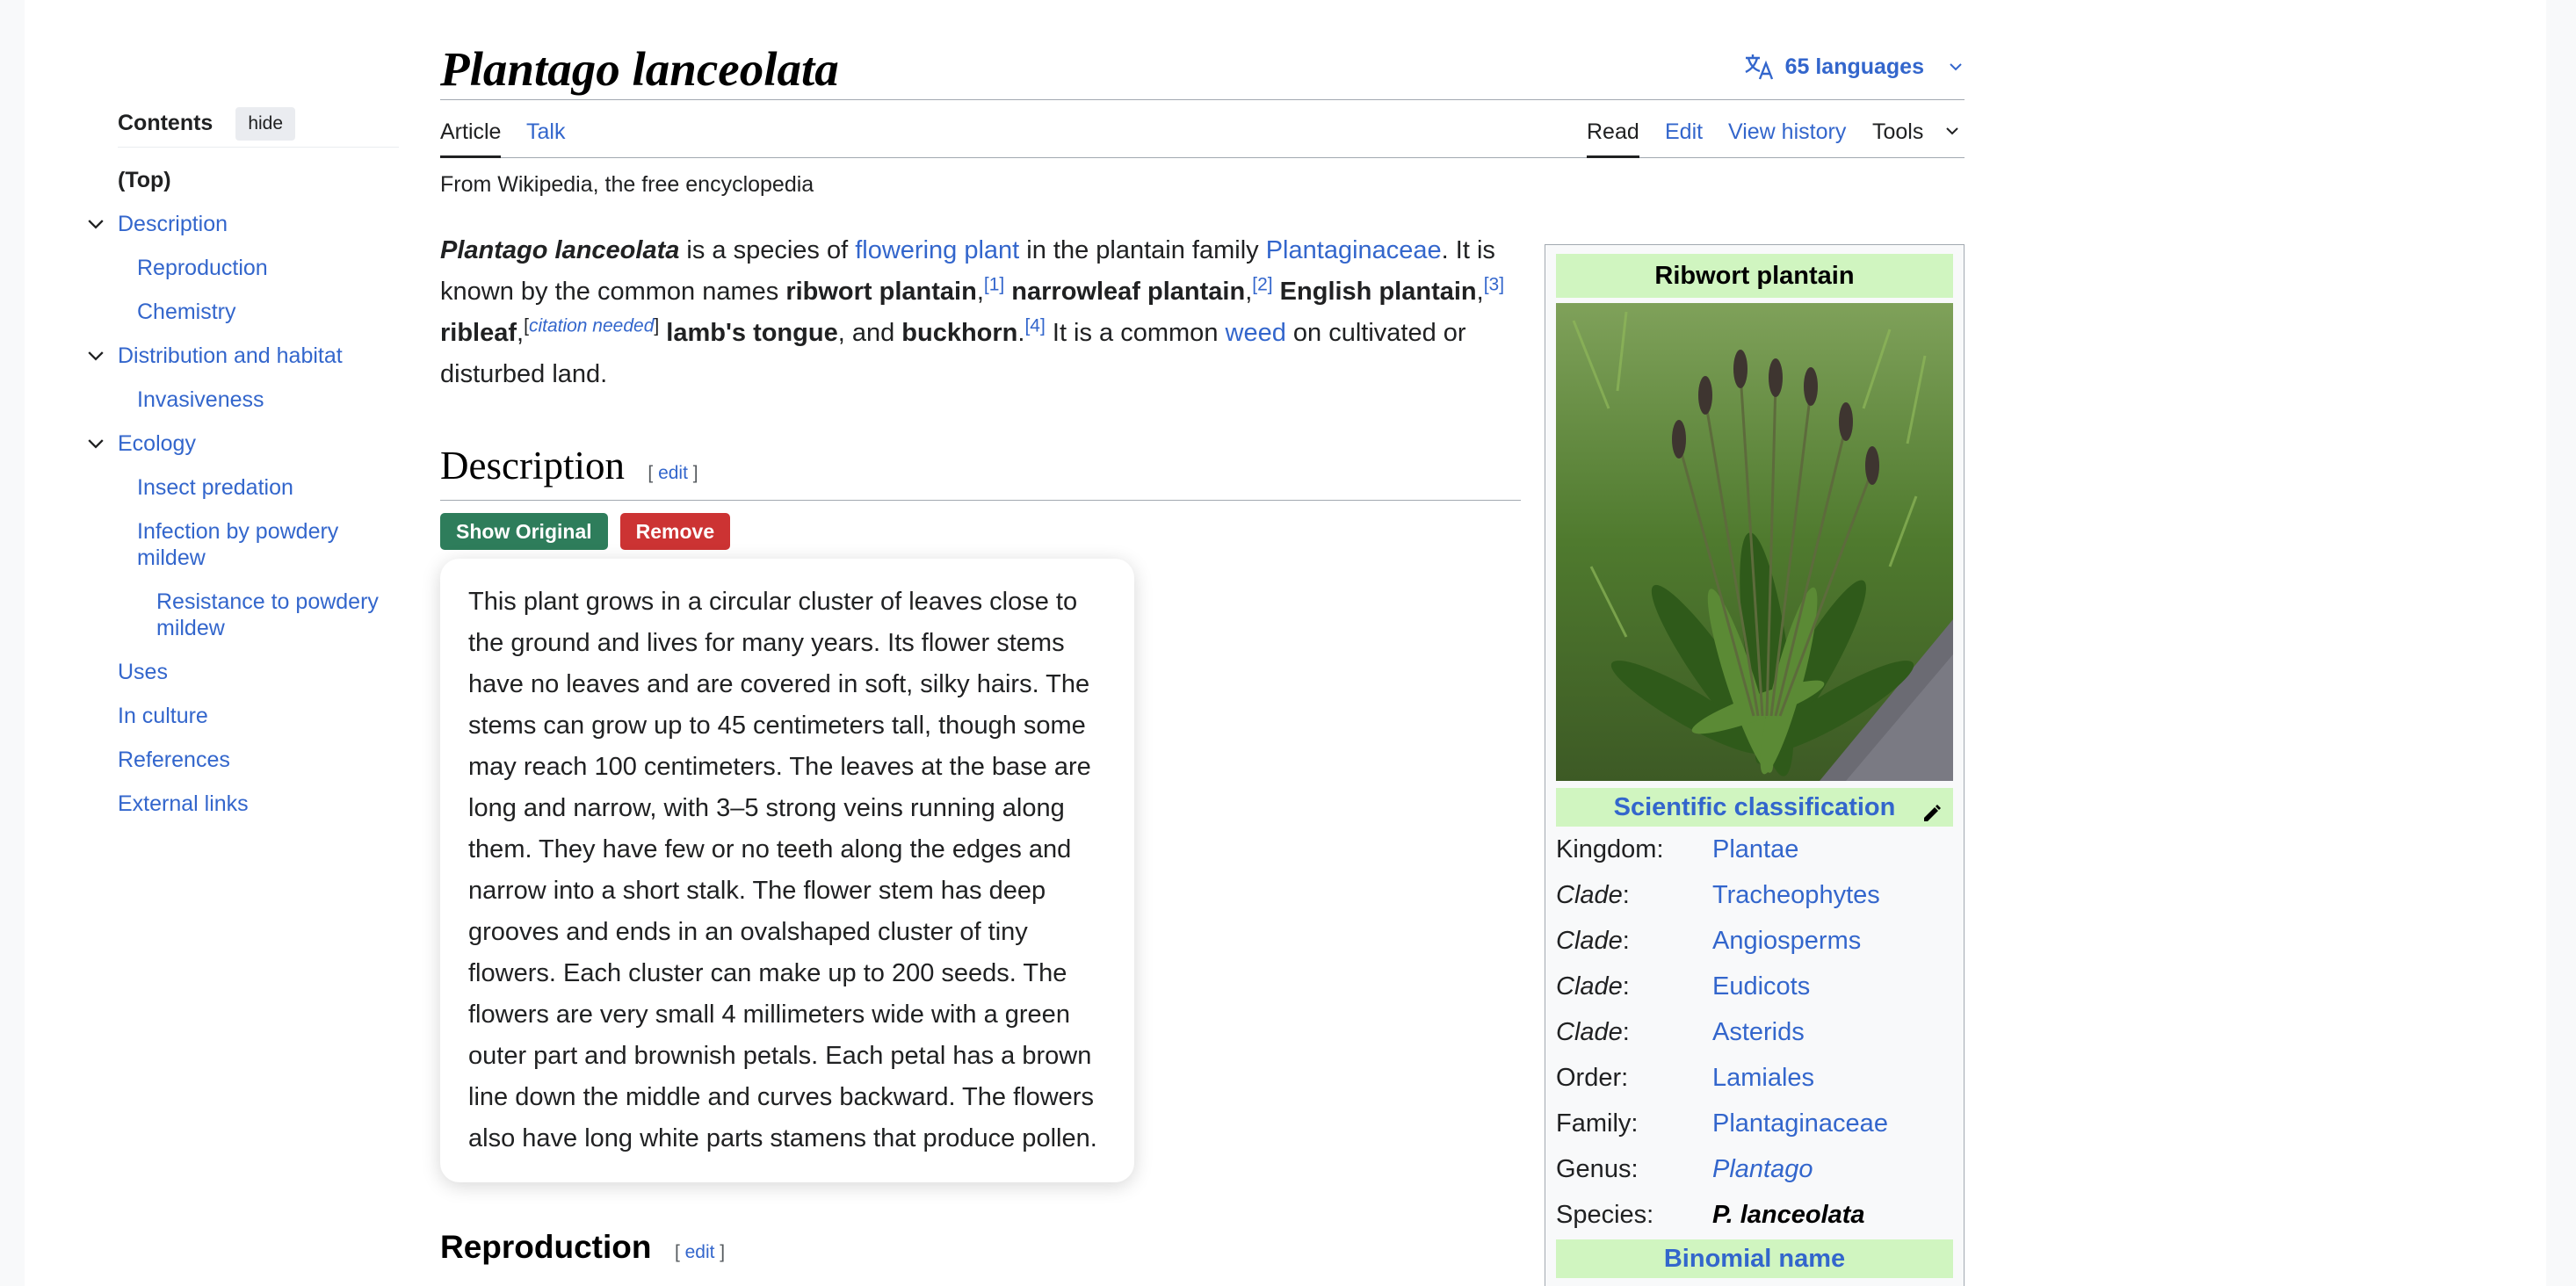 The width and height of the screenshot is (2576, 1286). What do you see at coordinates (1610, 849) in the screenshot?
I see `row-label: Kingdom:` at bounding box center [1610, 849].